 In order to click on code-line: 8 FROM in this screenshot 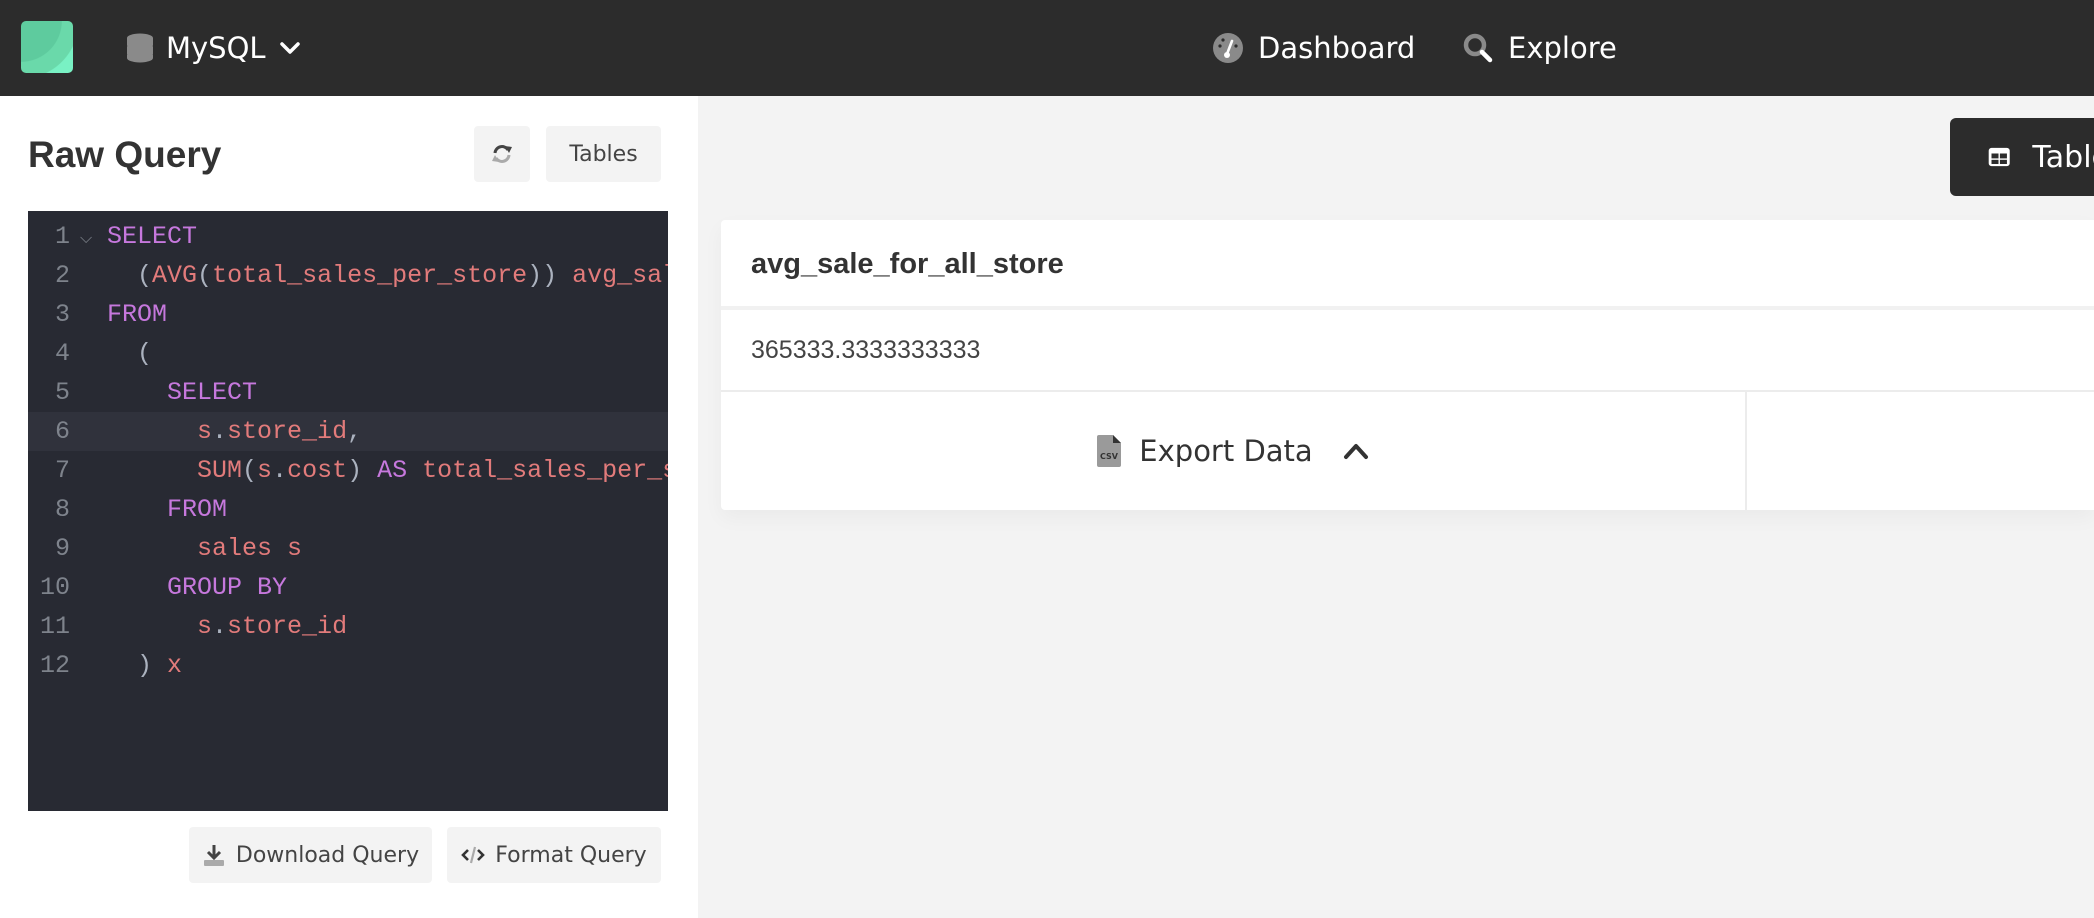, I will do `click(348, 509)`.